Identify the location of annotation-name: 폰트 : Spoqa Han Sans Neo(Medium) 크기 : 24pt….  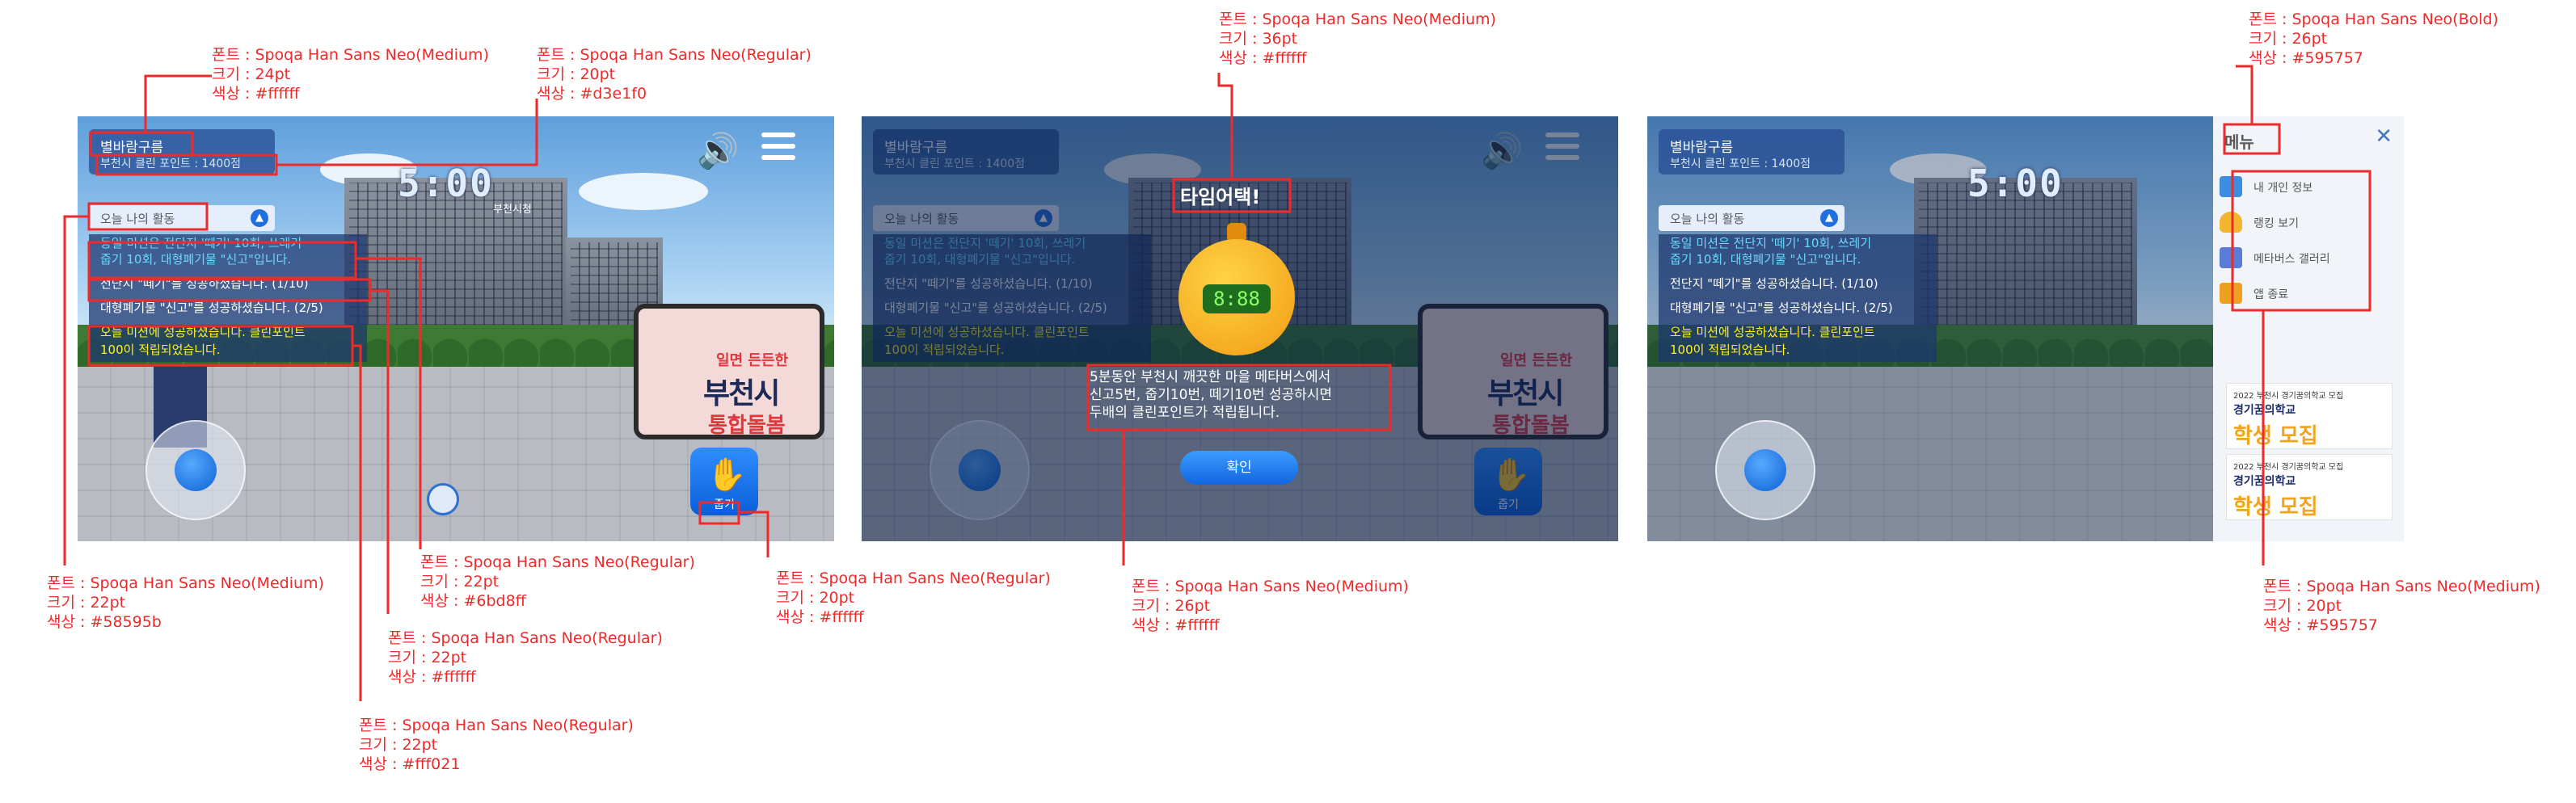
(350, 74).